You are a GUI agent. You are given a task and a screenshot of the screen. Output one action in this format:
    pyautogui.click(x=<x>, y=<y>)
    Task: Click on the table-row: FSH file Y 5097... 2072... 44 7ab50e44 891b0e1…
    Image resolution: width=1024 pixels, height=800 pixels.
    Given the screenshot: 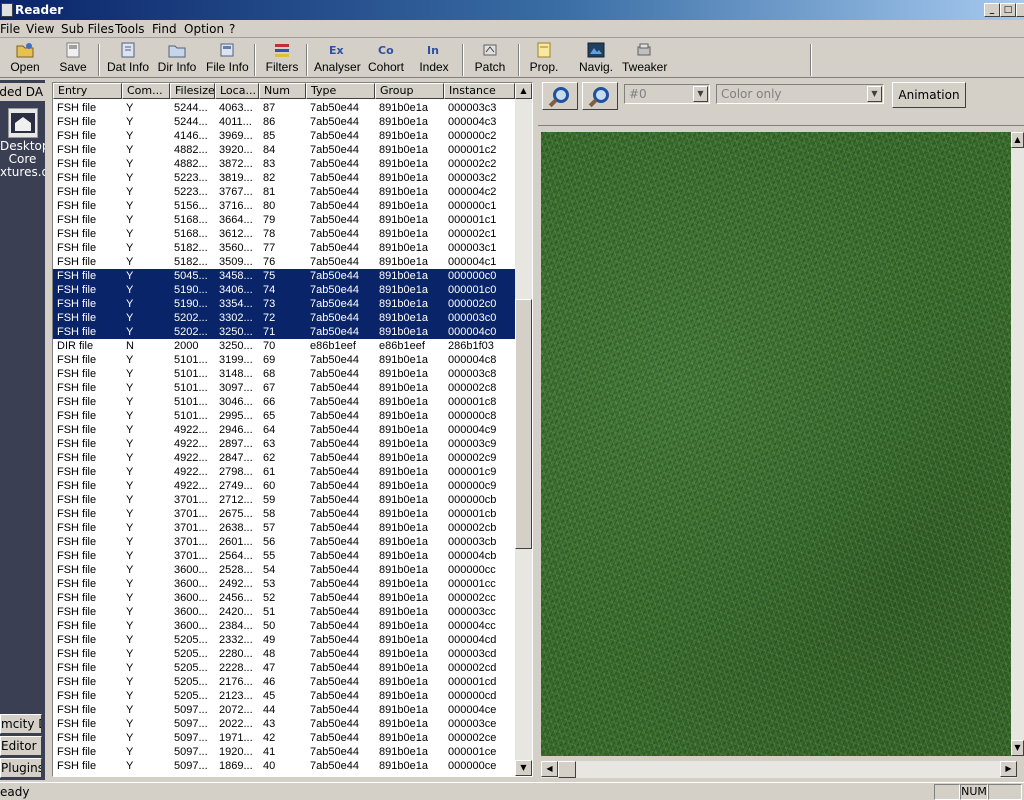 What is the action you would take?
    pyautogui.click(x=284, y=710)
    